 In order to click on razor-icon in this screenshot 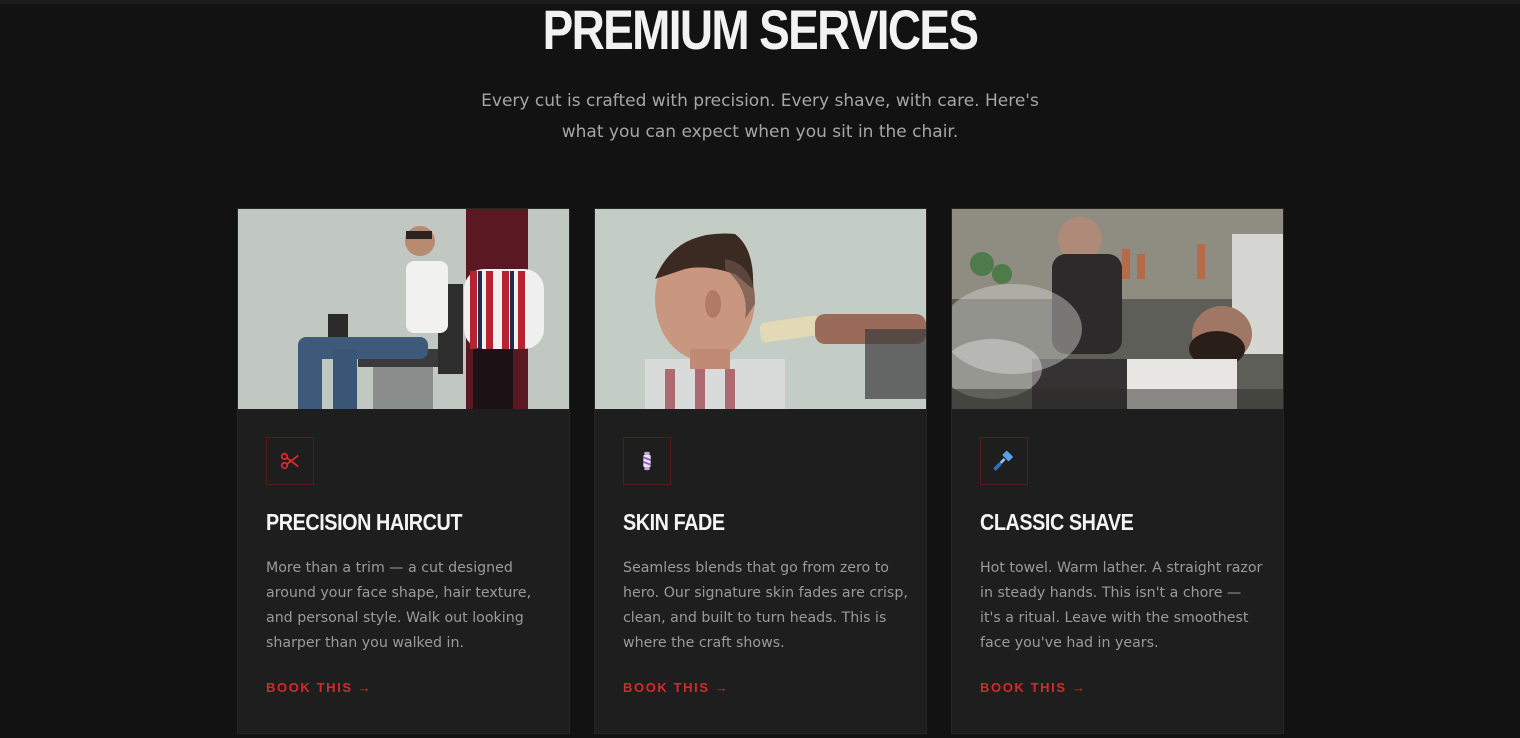, I will do `click(1003, 460)`.